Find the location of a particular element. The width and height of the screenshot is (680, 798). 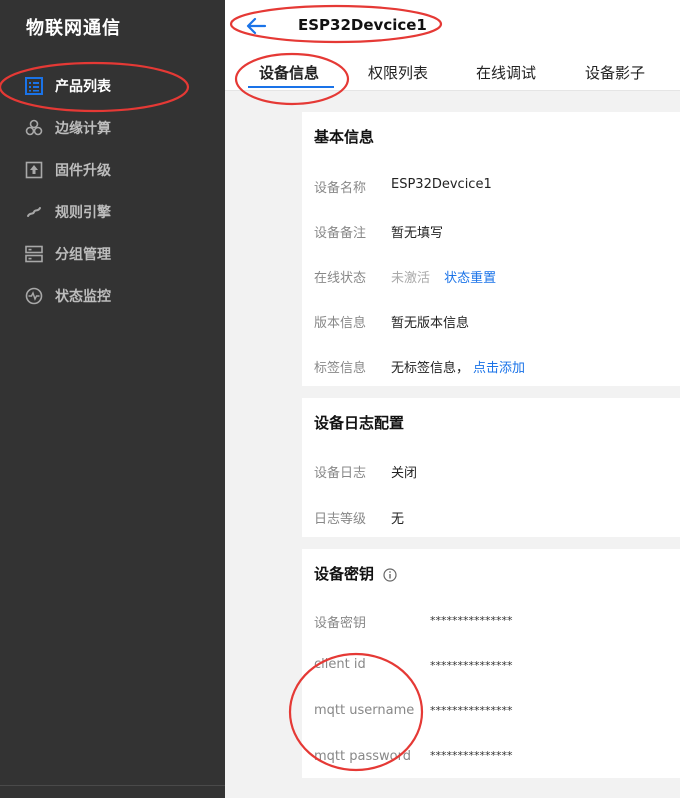

sidebar-item-label: 分组管理 is located at coordinates (83, 255).